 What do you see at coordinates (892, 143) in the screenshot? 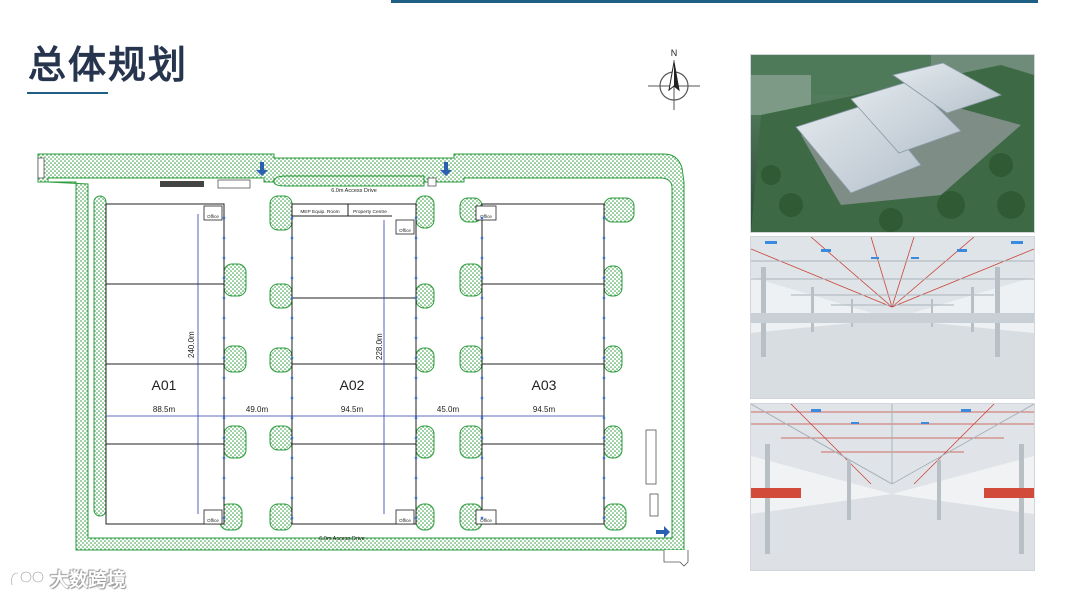
I see `aerial-rendering-image` at bounding box center [892, 143].